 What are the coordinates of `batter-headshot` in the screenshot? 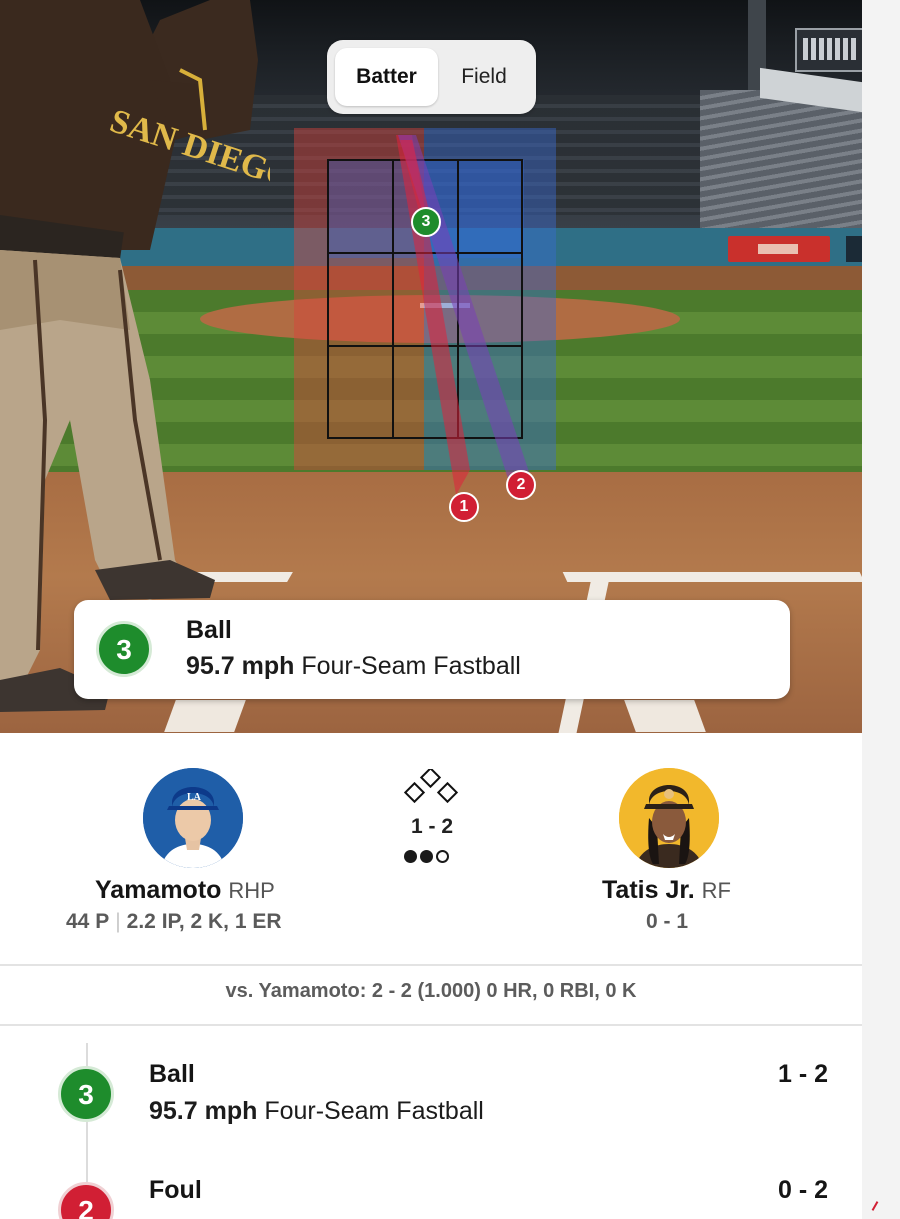 It's located at (669, 818).